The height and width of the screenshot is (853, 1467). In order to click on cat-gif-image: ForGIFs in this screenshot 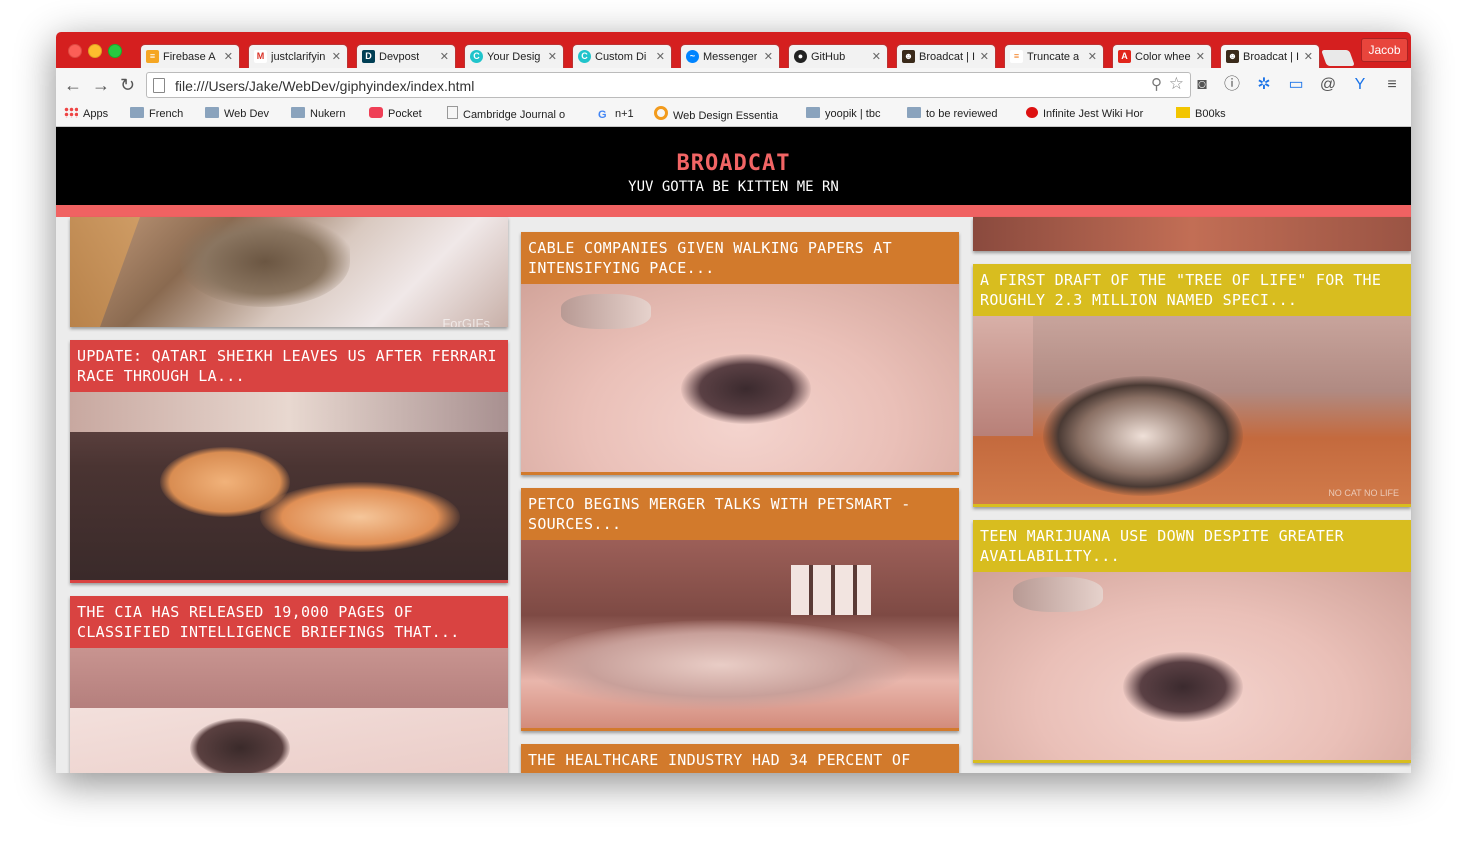, I will do `click(289, 272)`.